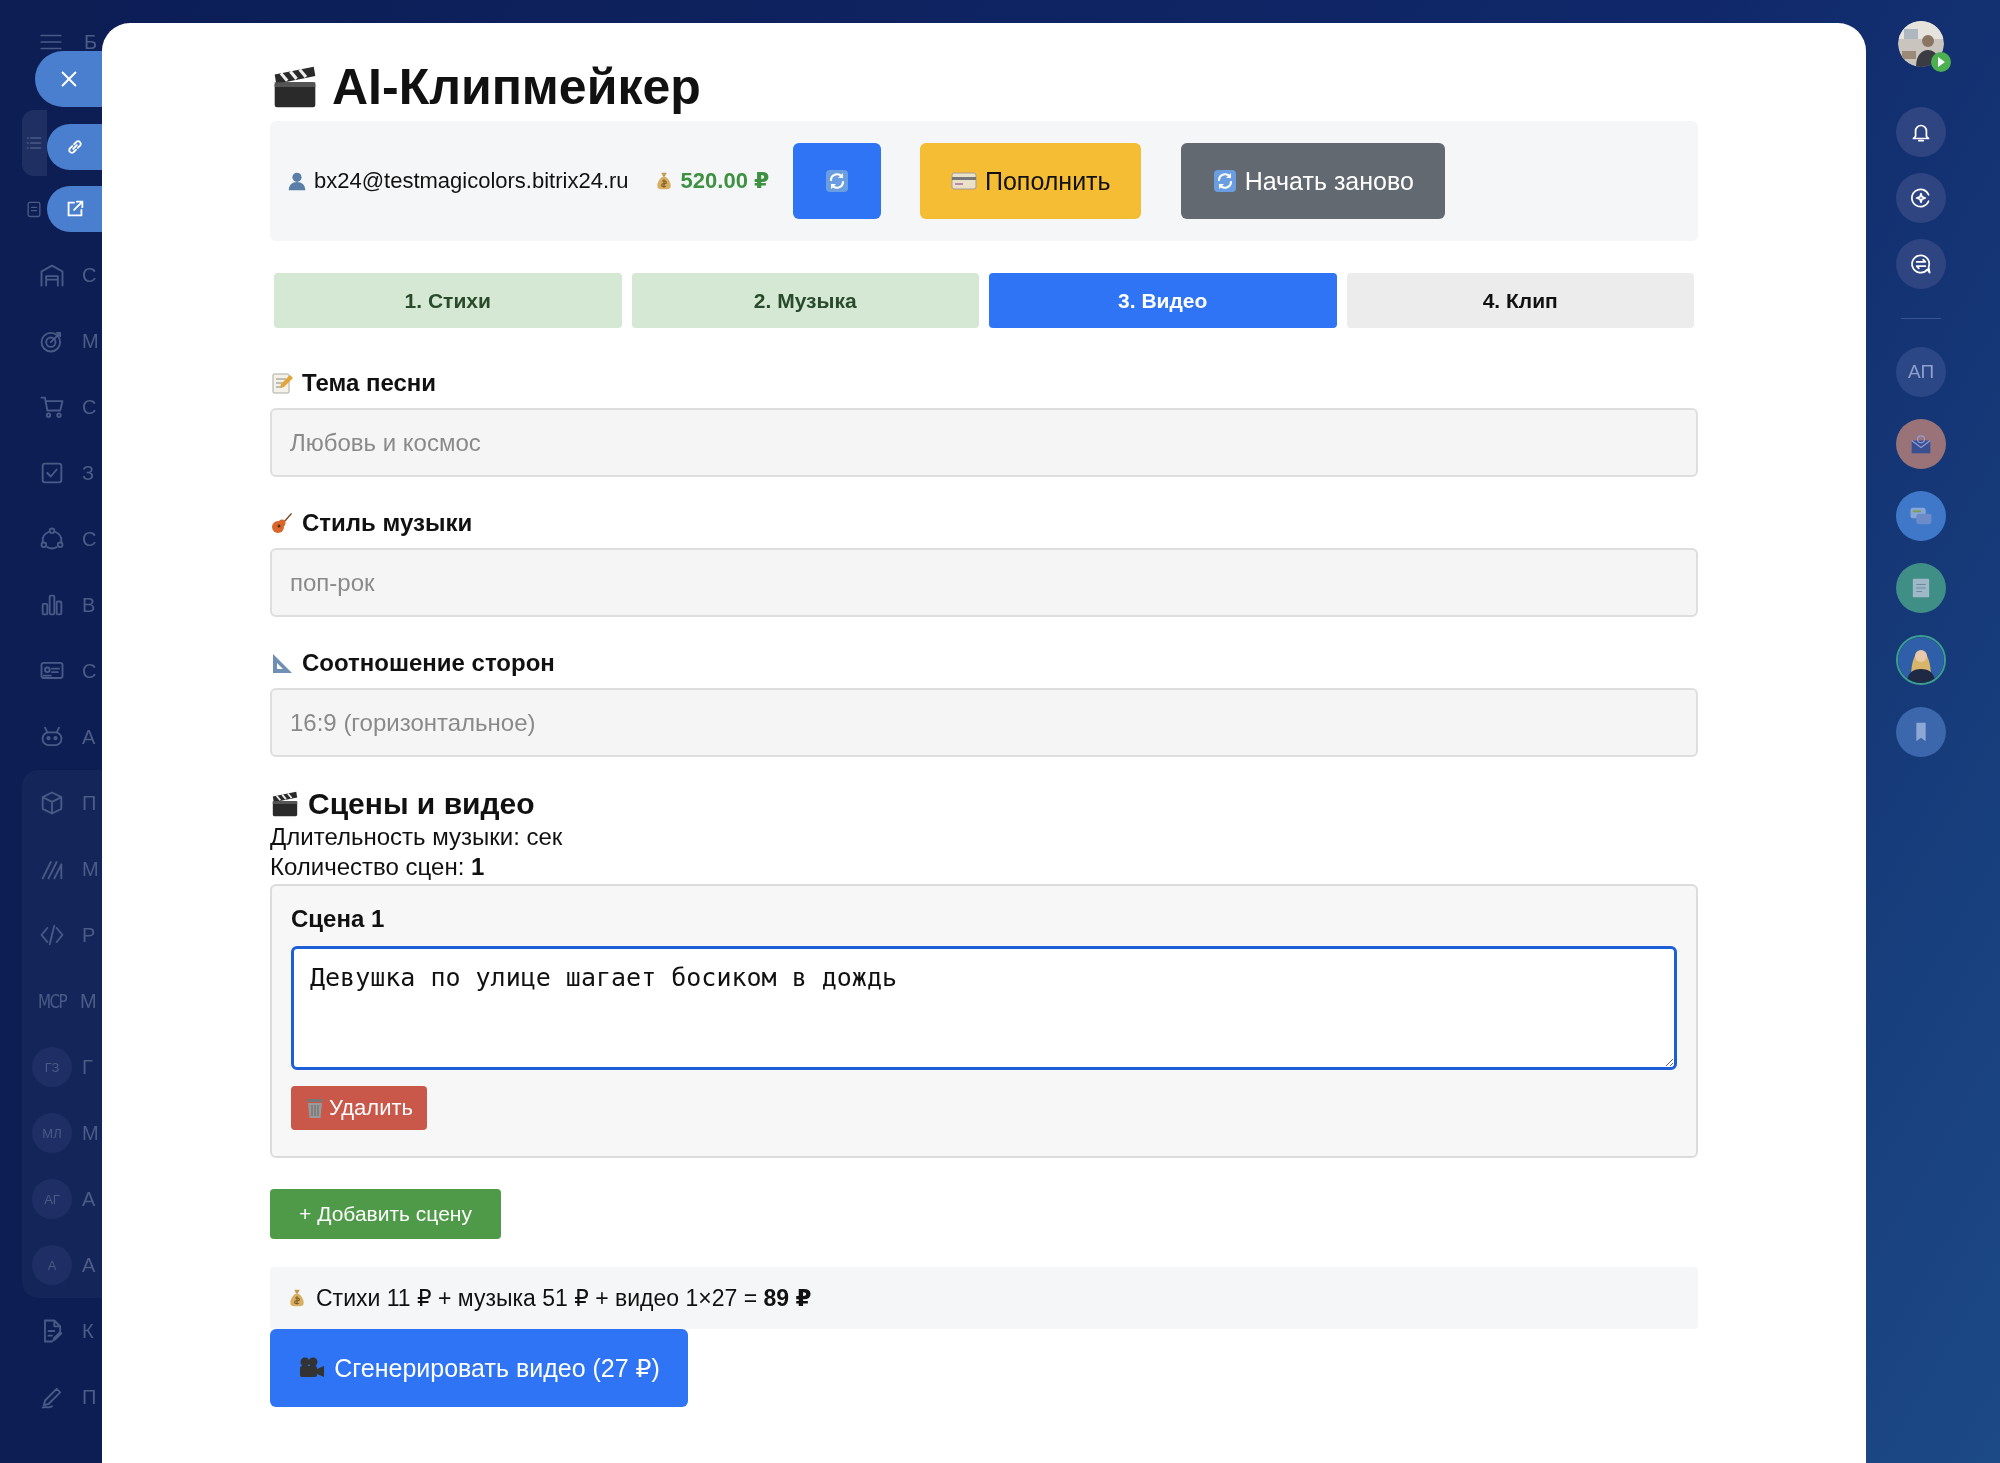  Describe the element at coordinates (74, 209) in the screenshot. I see `external-link-button` at that location.